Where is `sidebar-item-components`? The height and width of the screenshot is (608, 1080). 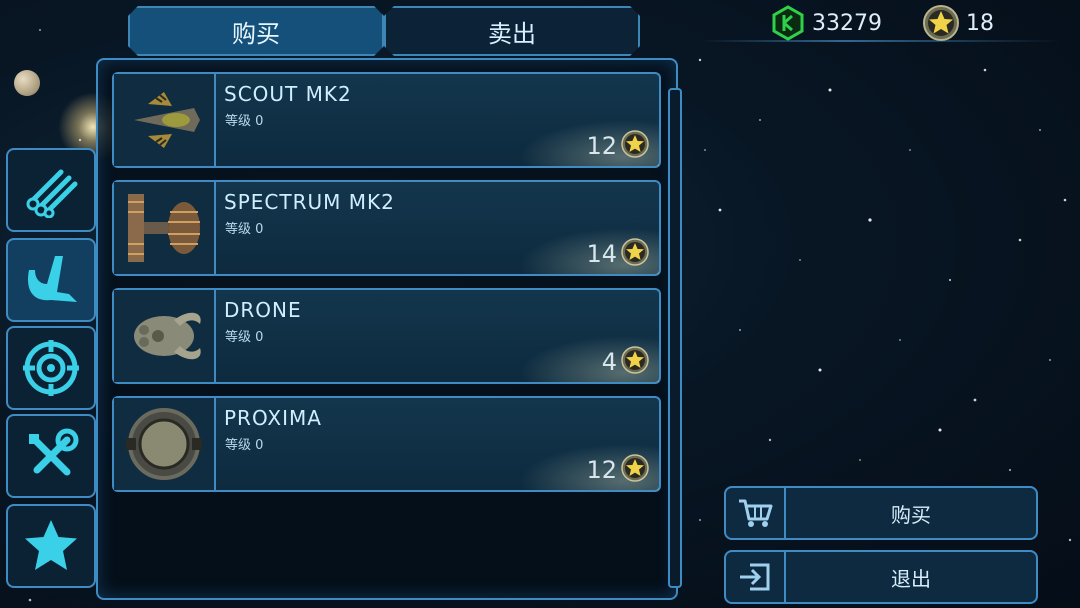
sidebar-item-components is located at coordinates (51, 190).